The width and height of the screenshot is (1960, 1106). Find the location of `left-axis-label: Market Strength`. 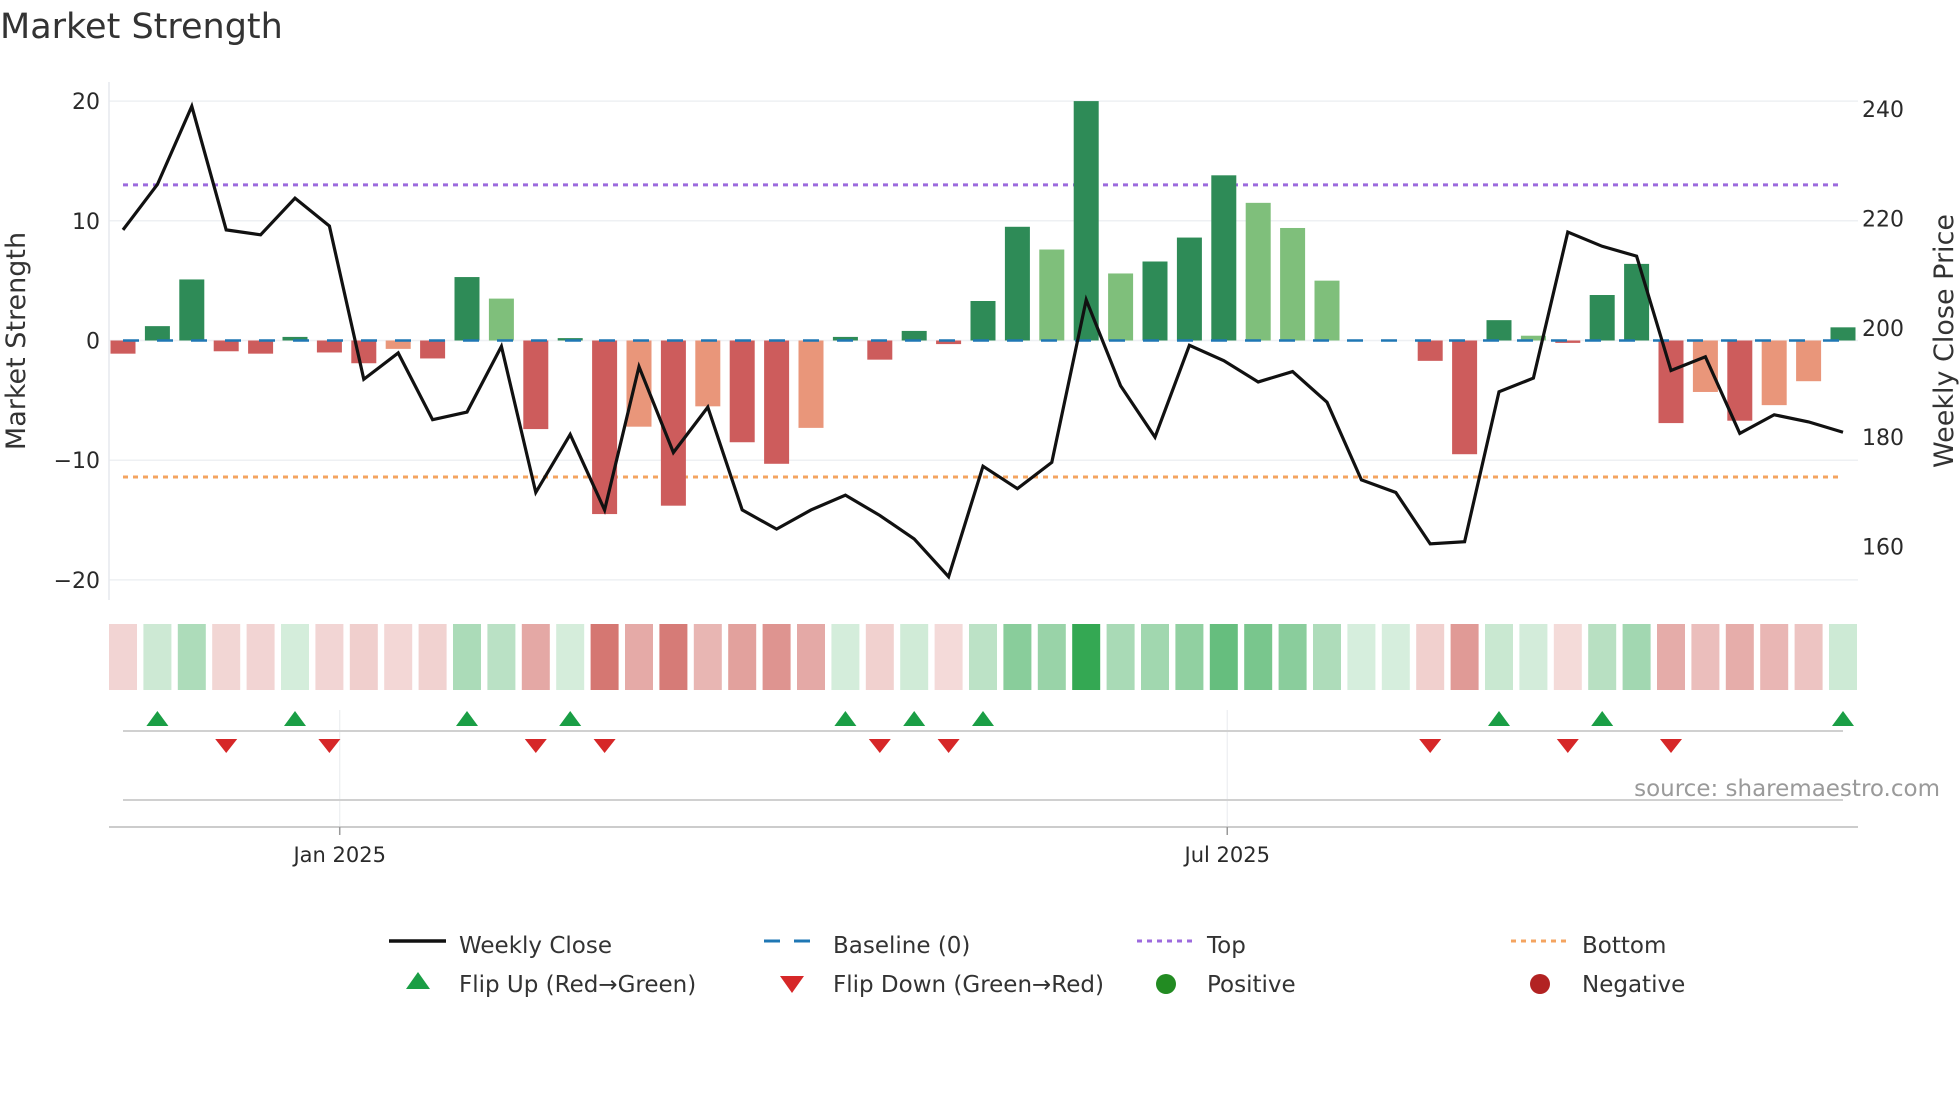

left-axis-label: Market Strength is located at coordinates (16, 341).